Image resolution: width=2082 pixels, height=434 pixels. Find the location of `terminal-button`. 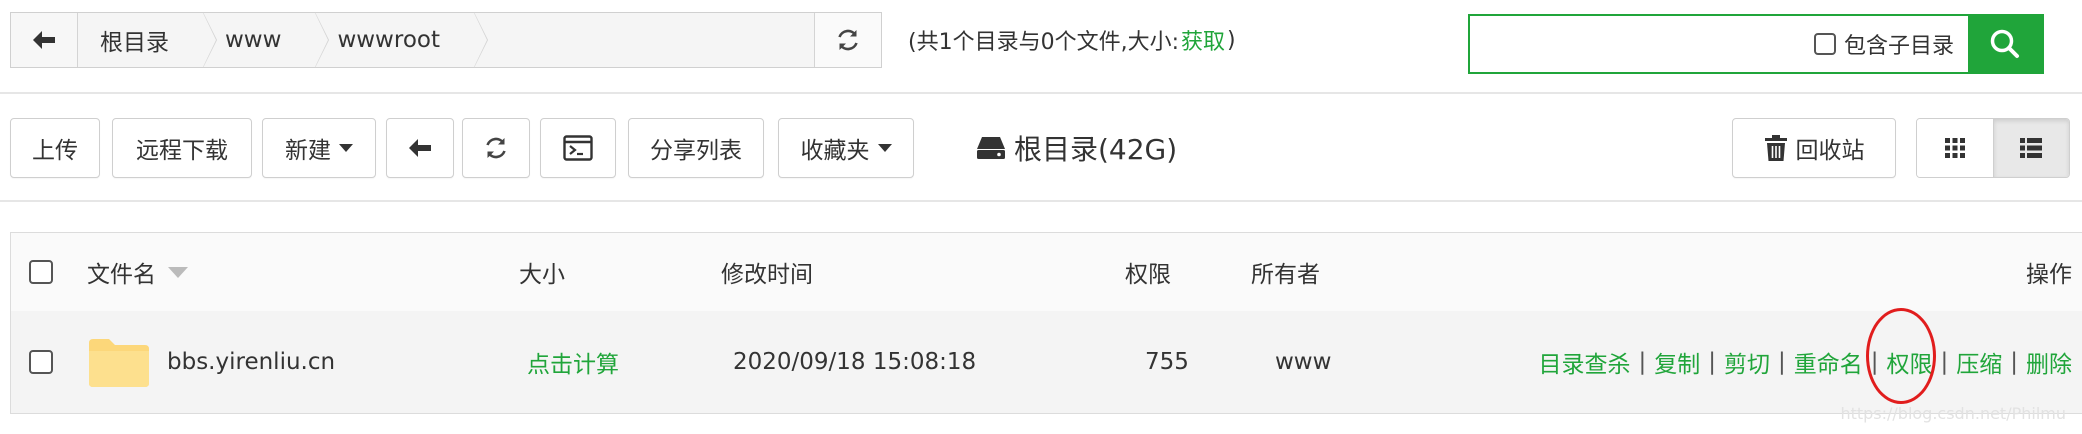

terminal-button is located at coordinates (578, 148).